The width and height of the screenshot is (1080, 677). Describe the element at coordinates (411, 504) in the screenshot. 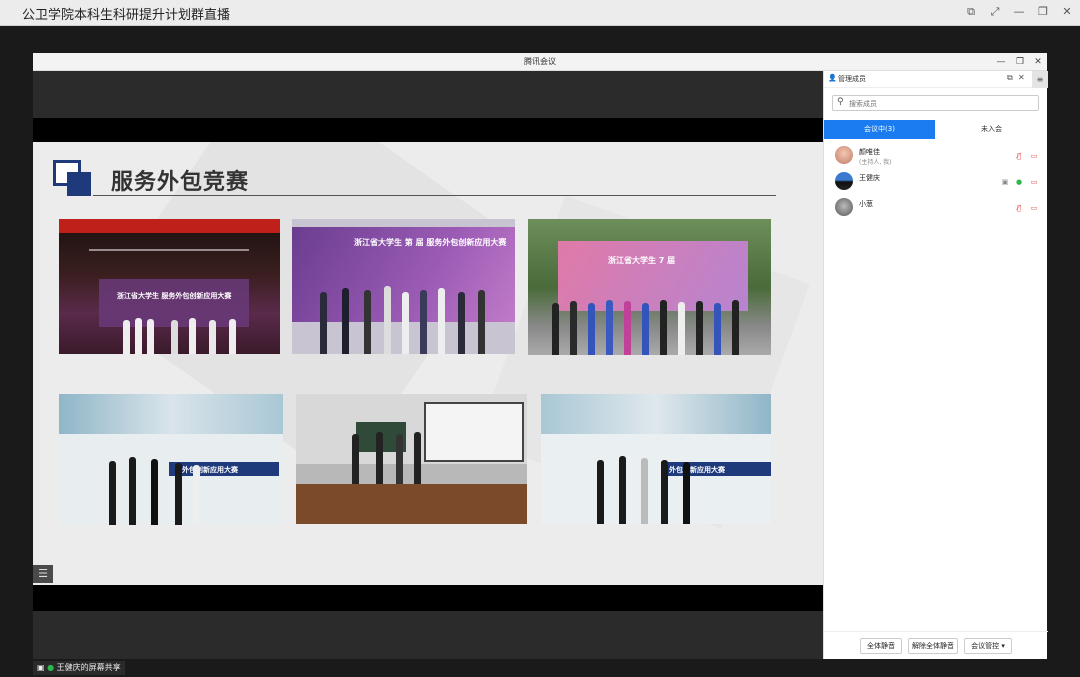

I see `desks` at that location.